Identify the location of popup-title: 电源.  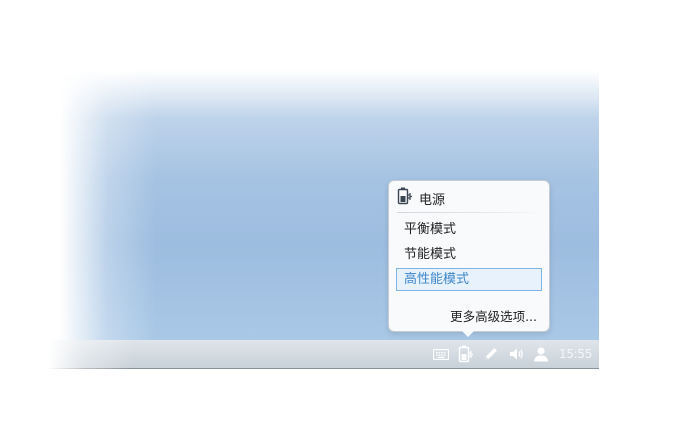
(432, 200).